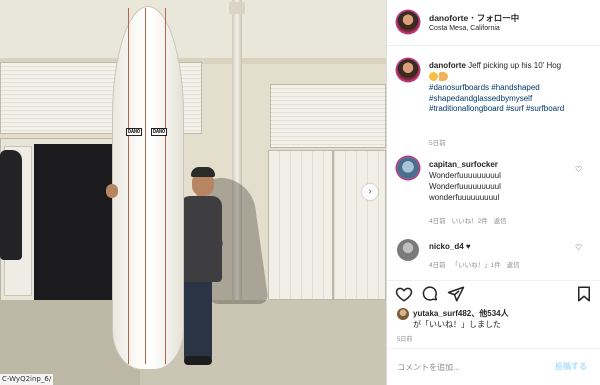 This screenshot has height=385, width=600. What do you see at coordinates (446, 246) in the screenshot?
I see `comment-username: nicko_d4` at bounding box center [446, 246].